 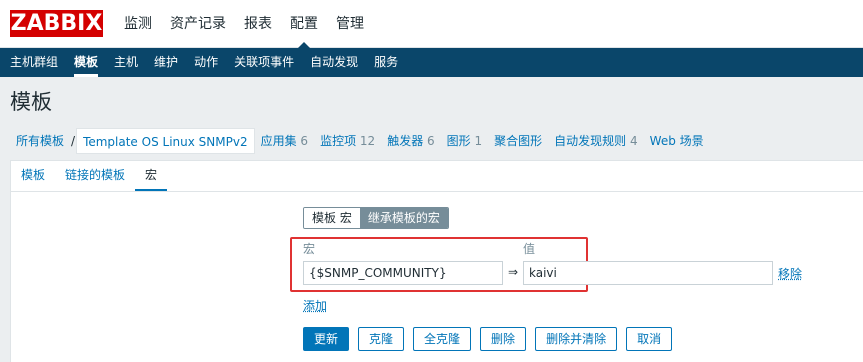 I want to click on main-menu-reports: 报表, so click(x=258, y=24).